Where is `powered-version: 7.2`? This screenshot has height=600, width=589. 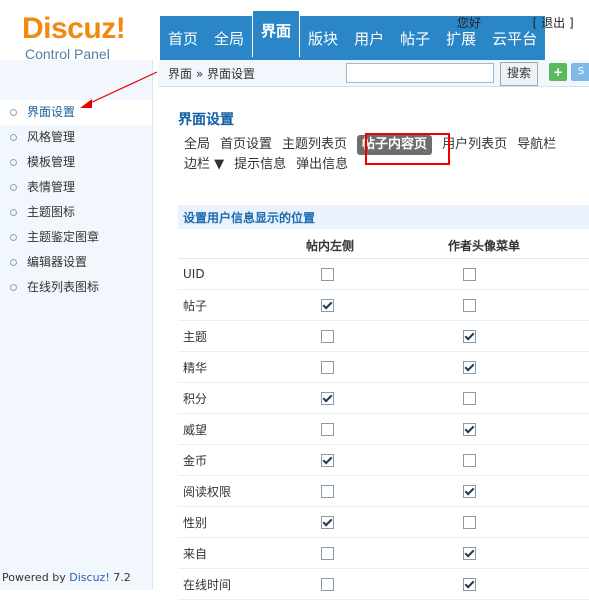 powered-version: 7.2 is located at coordinates (120, 577).